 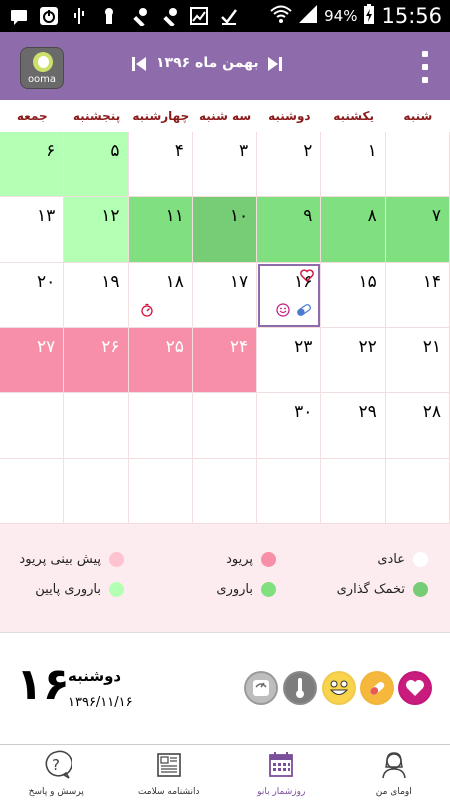 What do you see at coordinates (417, 426) in the screenshot?
I see `calendar-day-cell: ۲۸` at bounding box center [417, 426].